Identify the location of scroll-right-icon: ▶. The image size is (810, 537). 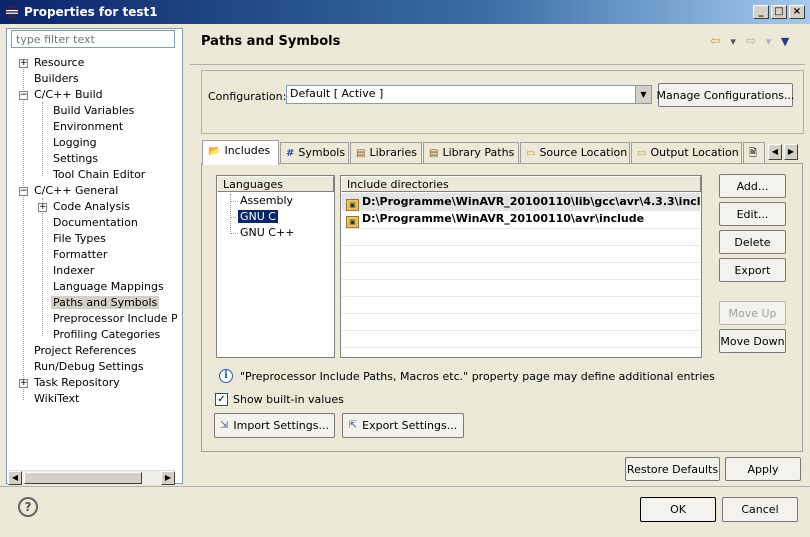
(168, 478).